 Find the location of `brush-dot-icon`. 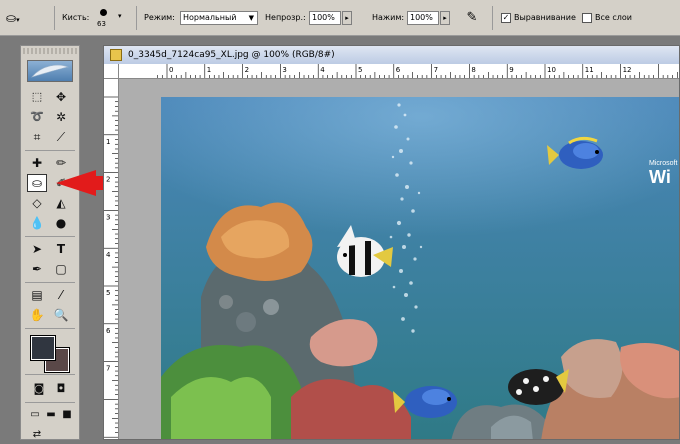

brush-dot-icon is located at coordinates (103, 12).